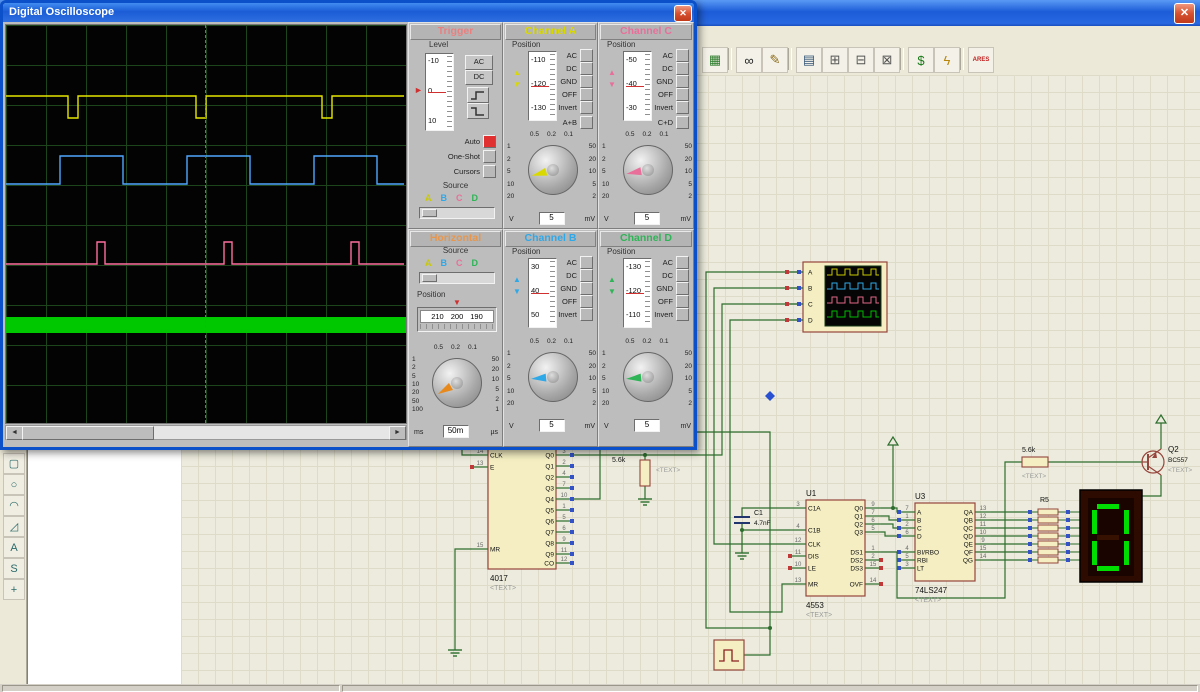  Describe the element at coordinates (429, 278) in the screenshot. I see `horizontal-source-slider-thumb` at that location.